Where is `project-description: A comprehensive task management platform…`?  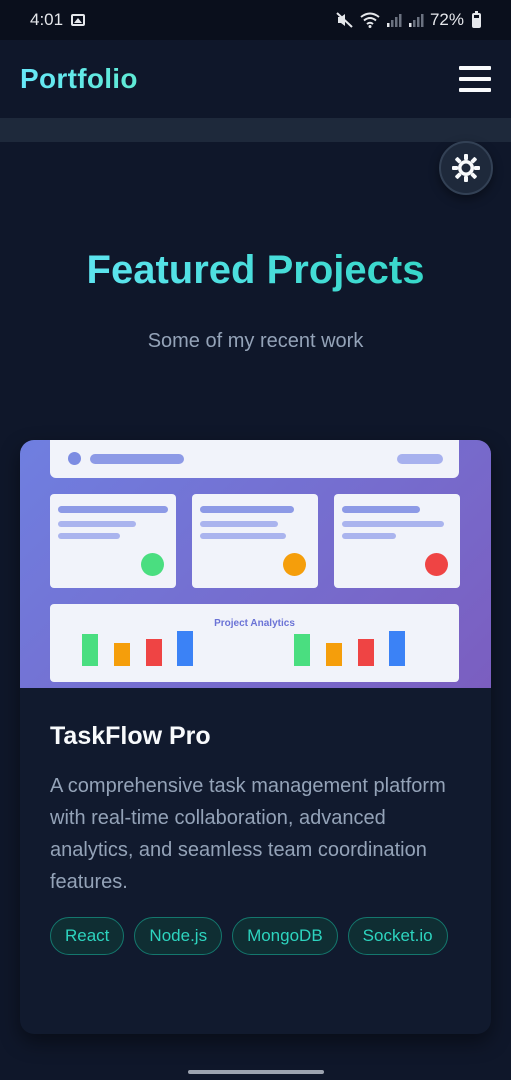 project-description: A comprehensive task management platform… is located at coordinates (248, 834).